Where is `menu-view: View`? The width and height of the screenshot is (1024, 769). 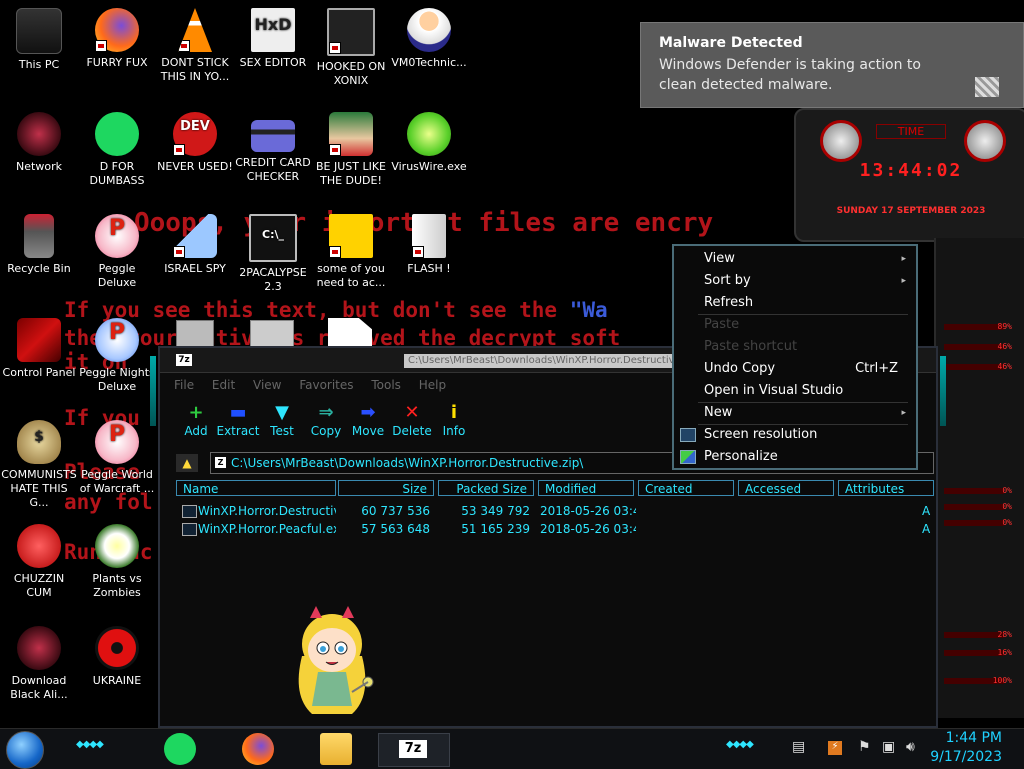
menu-view: View is located at coordinates (267, 385).